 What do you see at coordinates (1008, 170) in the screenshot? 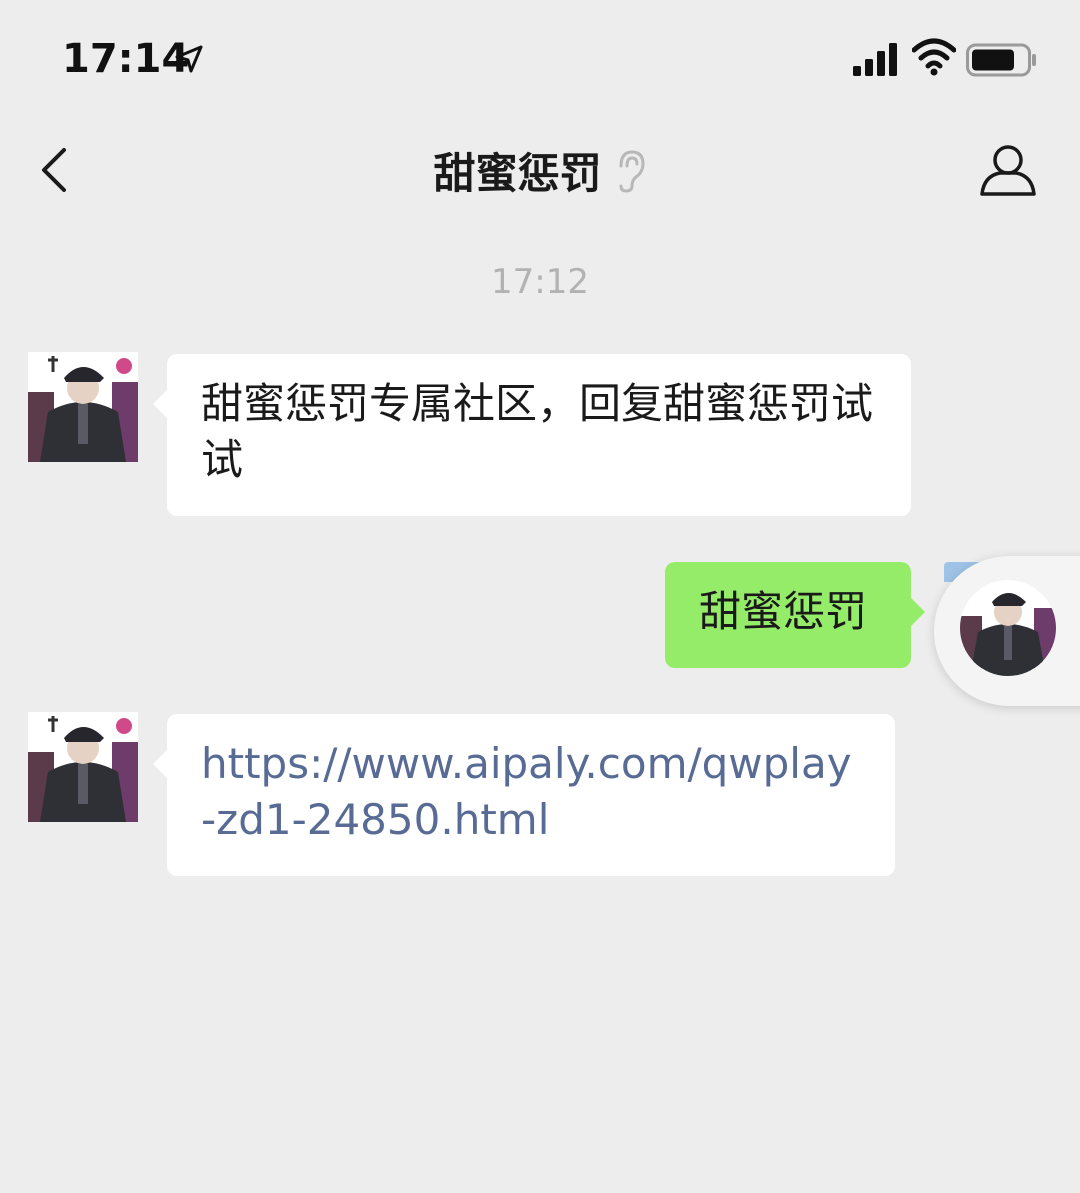
I see `profile-button` at bounding box center [1008, 170].